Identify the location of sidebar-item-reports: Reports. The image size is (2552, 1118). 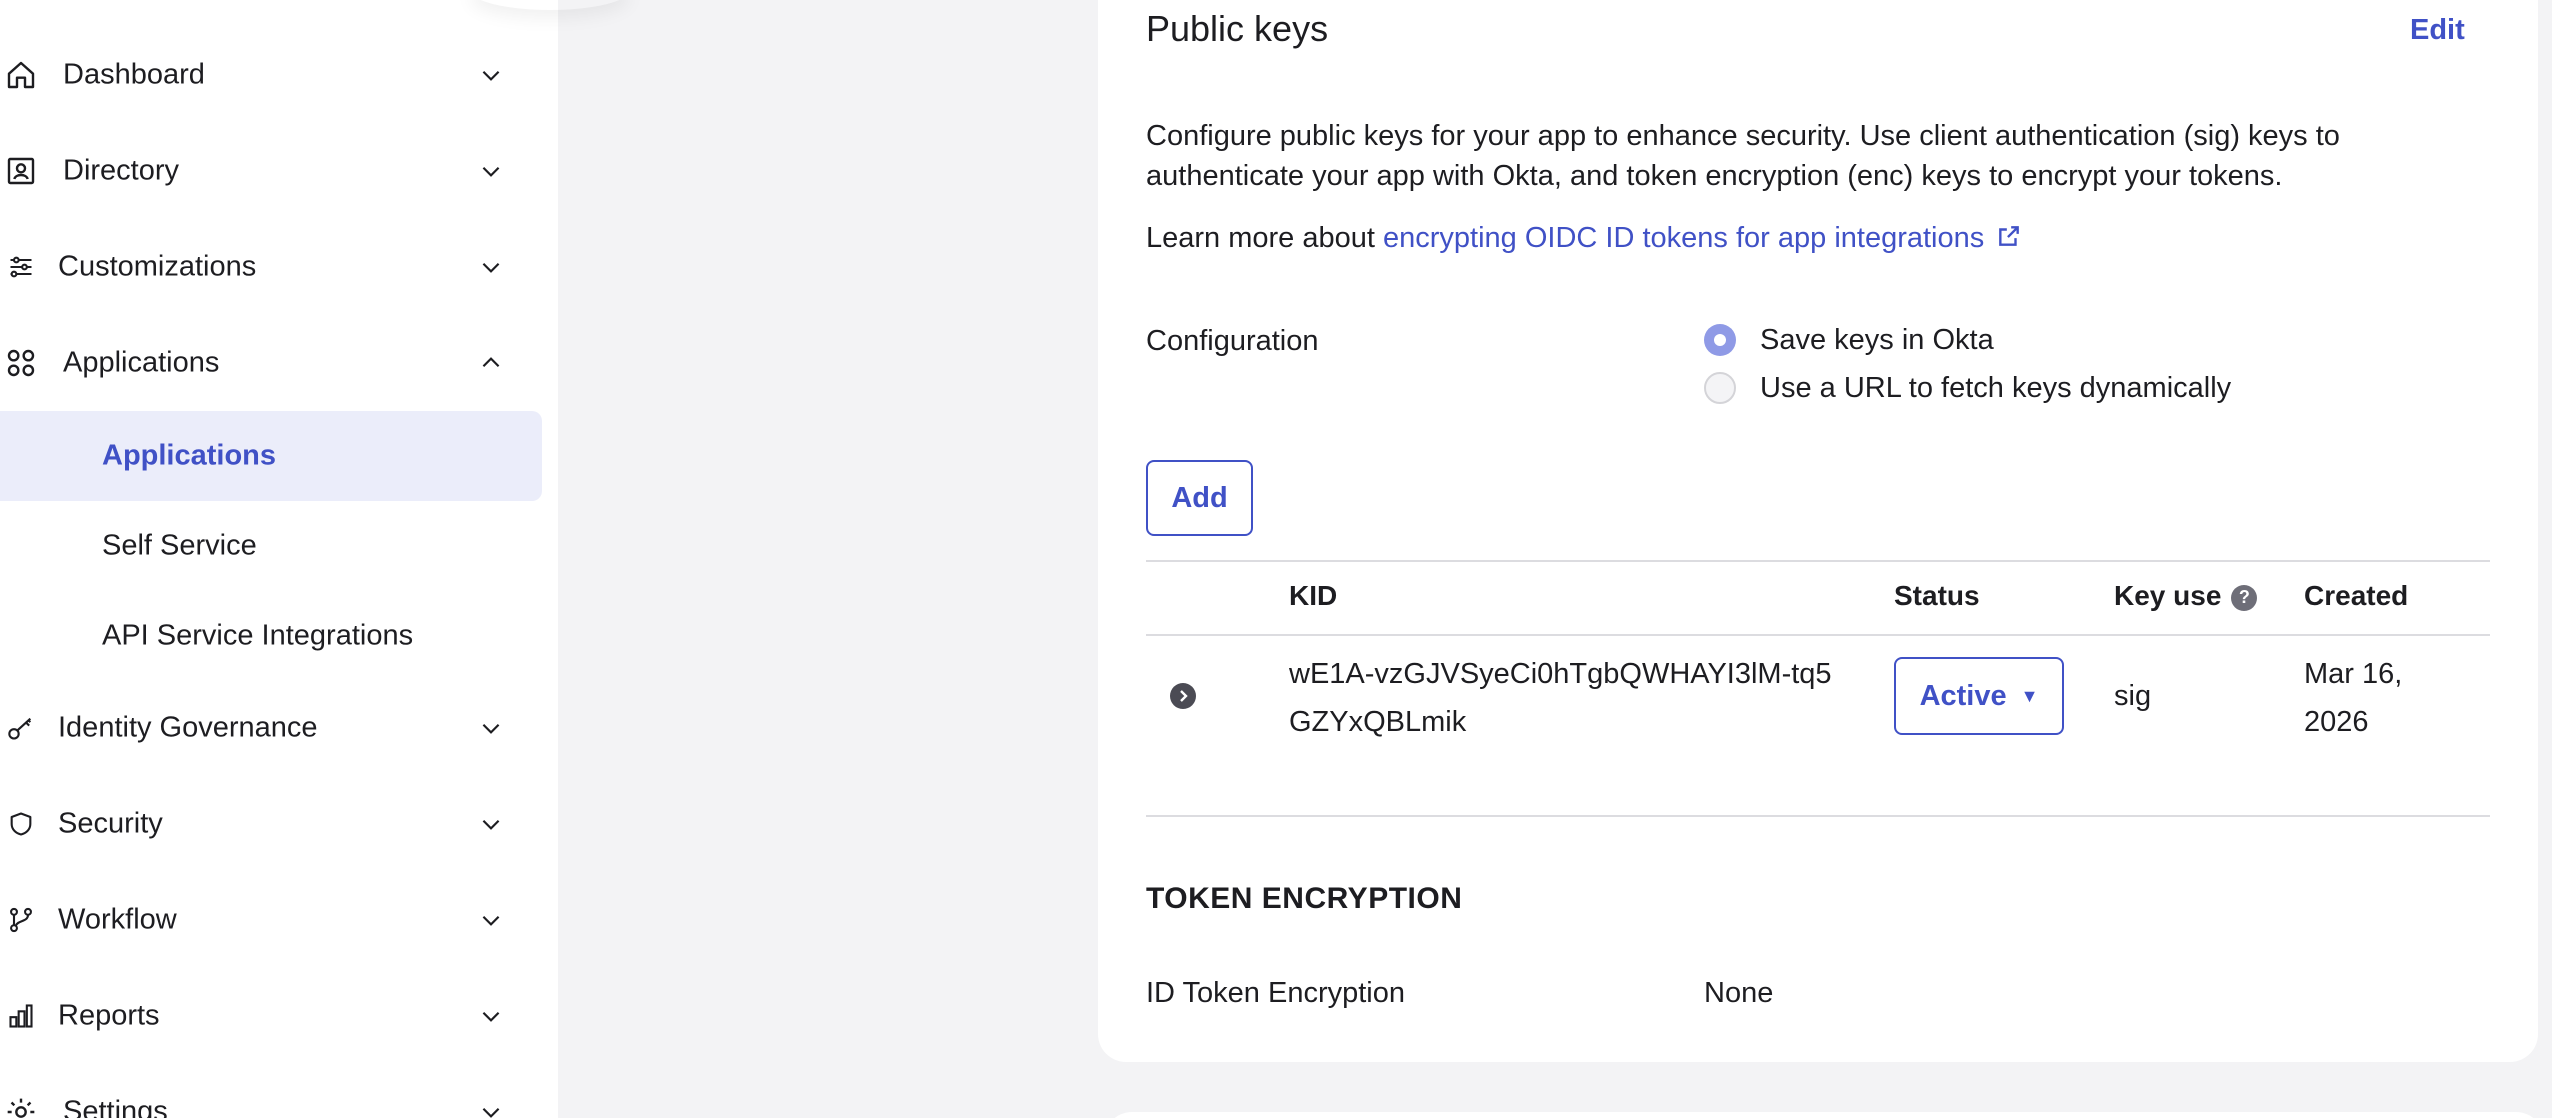
(270, 1016).